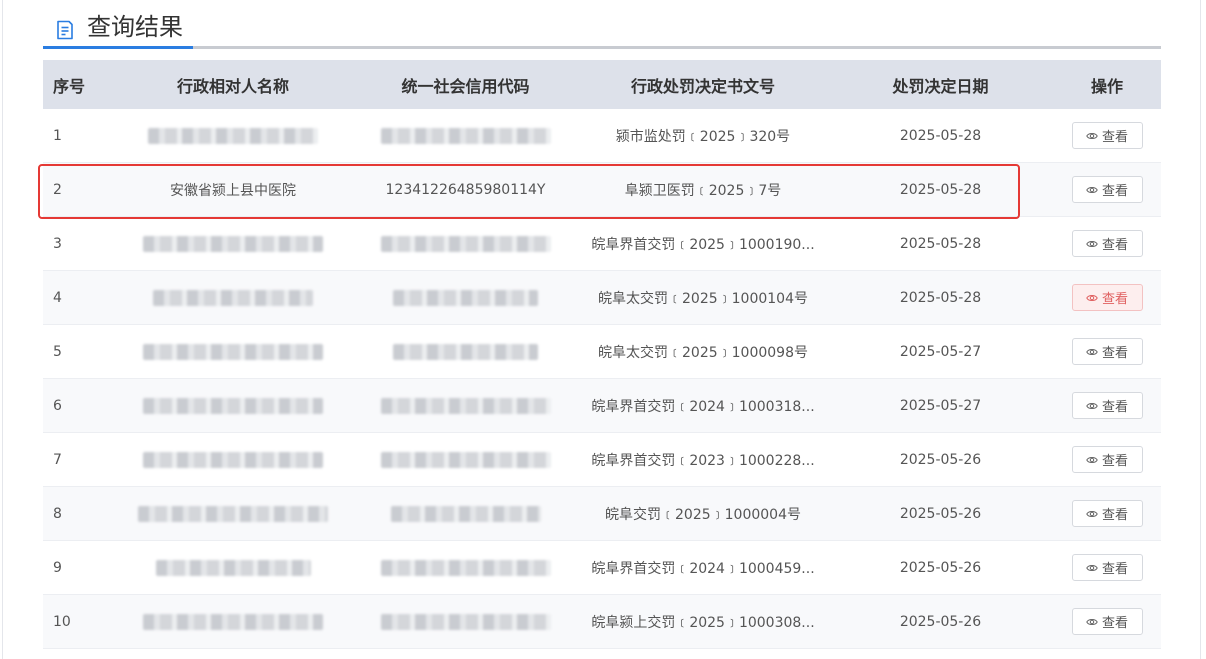 This screenshot has height=659, width=1206. What do you see at coordinates (602, 24) in the screenshot?
I see `section-header: 查询结果` at bounding box center [602, 24].